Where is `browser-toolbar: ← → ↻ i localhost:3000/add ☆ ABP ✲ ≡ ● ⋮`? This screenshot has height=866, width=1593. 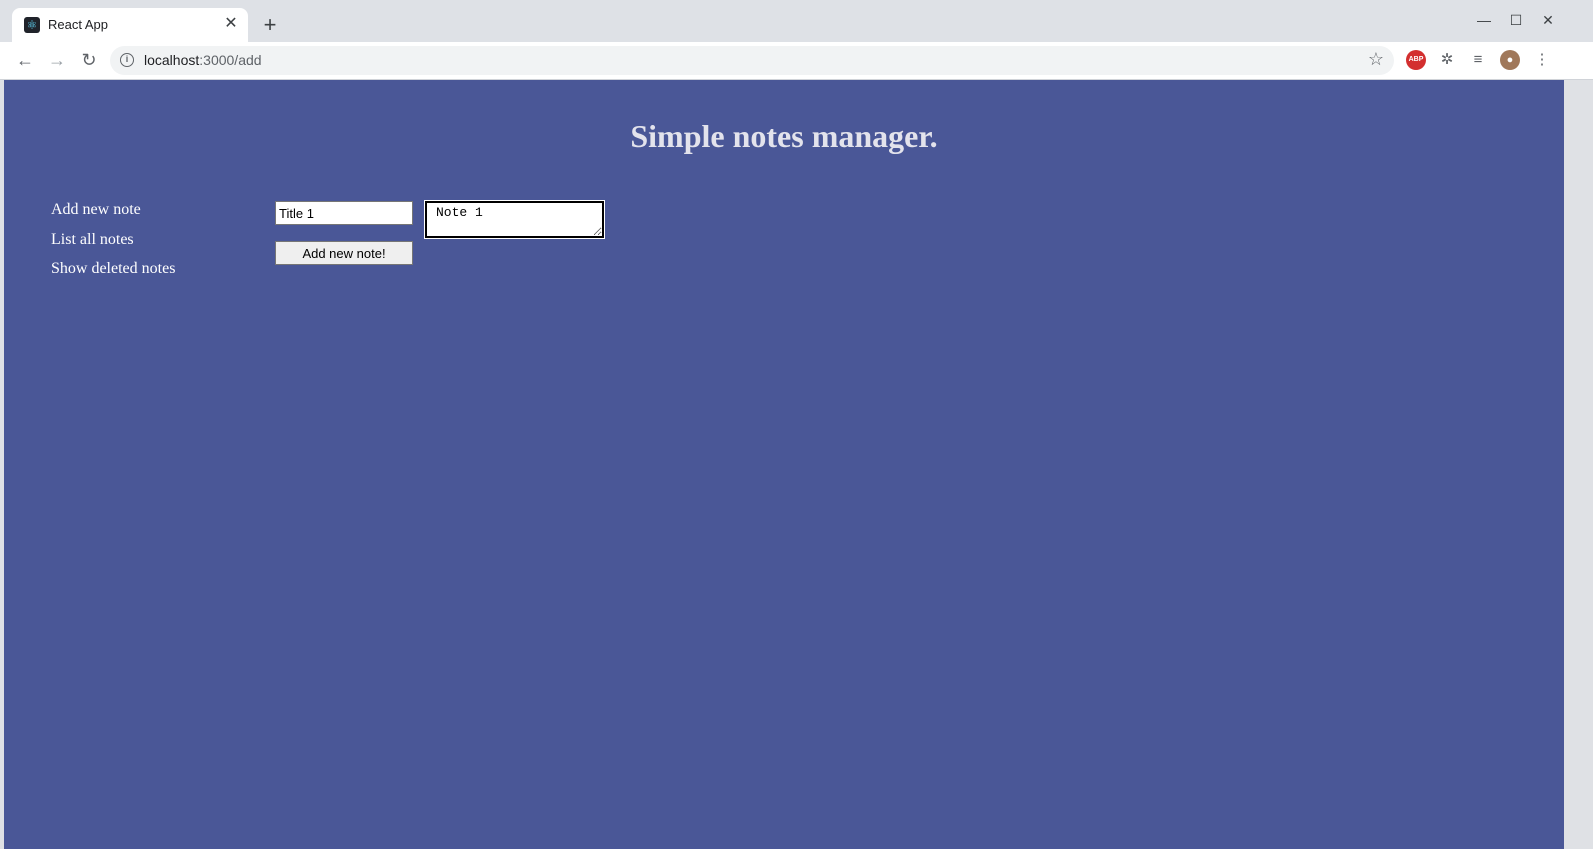
browser-toolbar: ← → ↻ i localhost:3000/add ☆ ABP ✲ ≡ ● ⋮ is located at coordinates (796, 61).